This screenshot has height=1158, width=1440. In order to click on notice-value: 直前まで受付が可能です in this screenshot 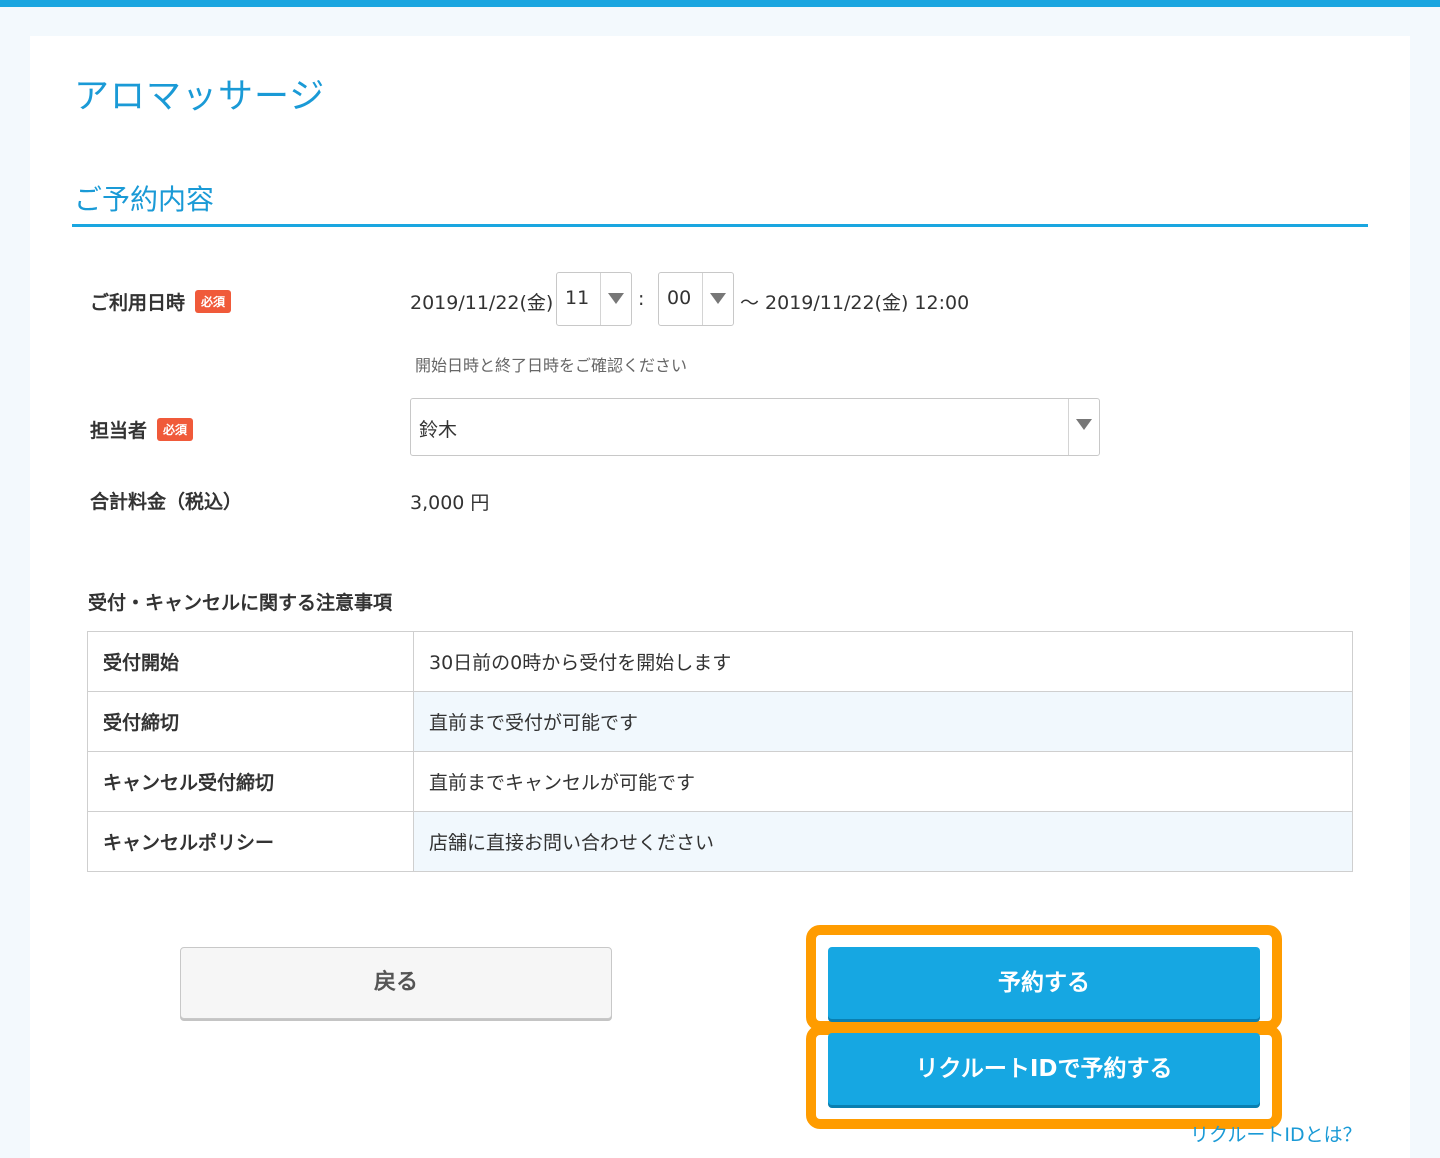, I will do `click(883, 721)`.